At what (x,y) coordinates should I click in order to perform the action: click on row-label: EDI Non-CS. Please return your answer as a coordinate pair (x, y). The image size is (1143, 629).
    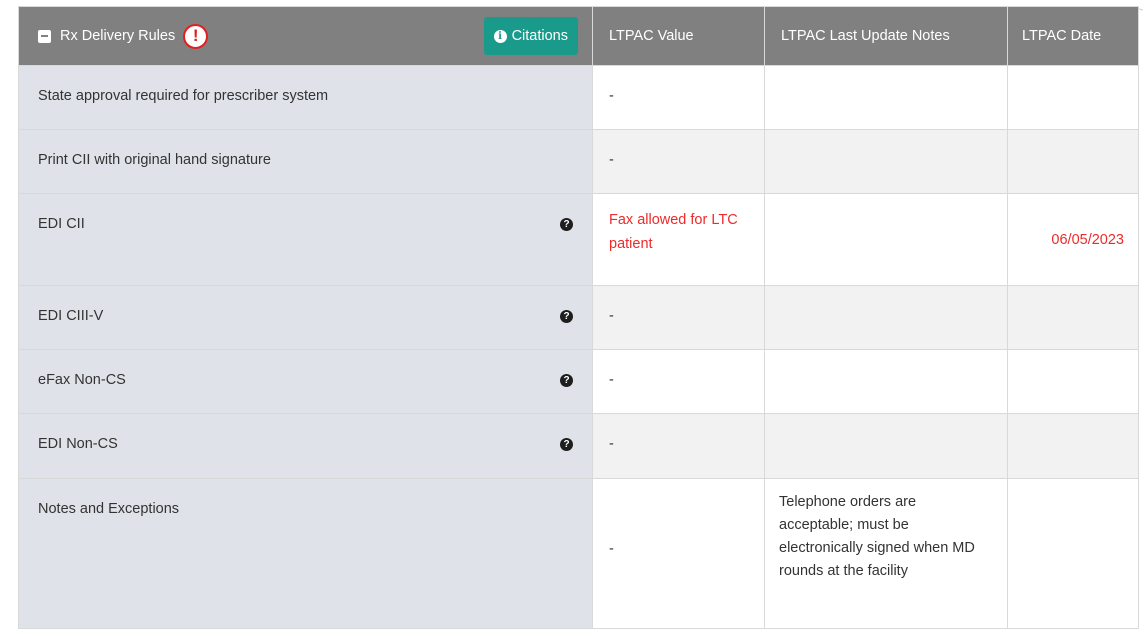
    Looking at the image, I should click on (78, 444).